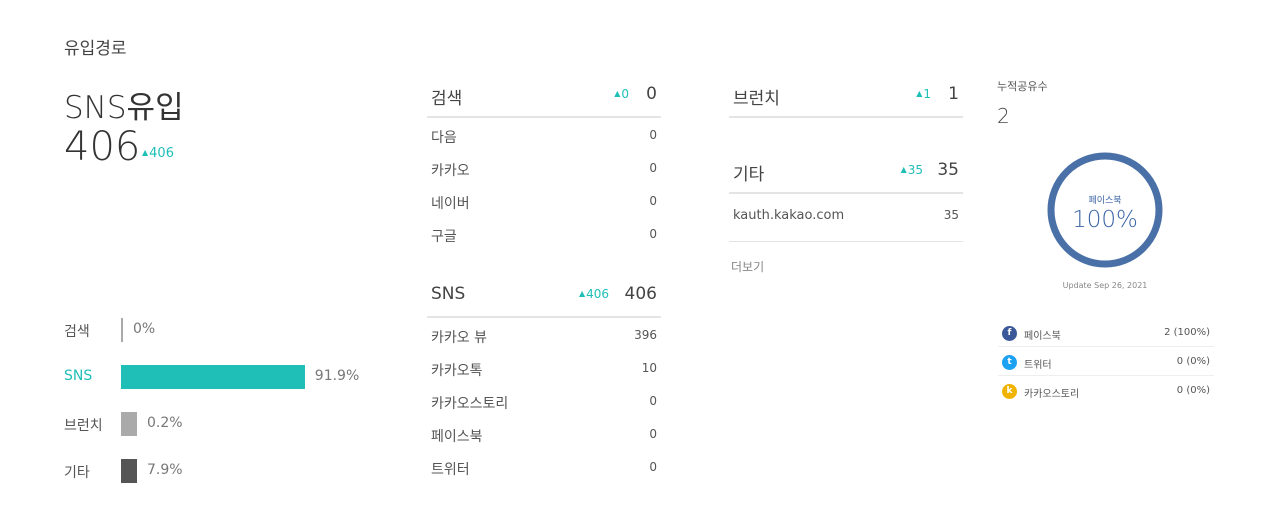  Describe the element at coordinates (1105, 285) in the screenshot. I see `update-timestamp: Update Sep 26, 2021` at that location.